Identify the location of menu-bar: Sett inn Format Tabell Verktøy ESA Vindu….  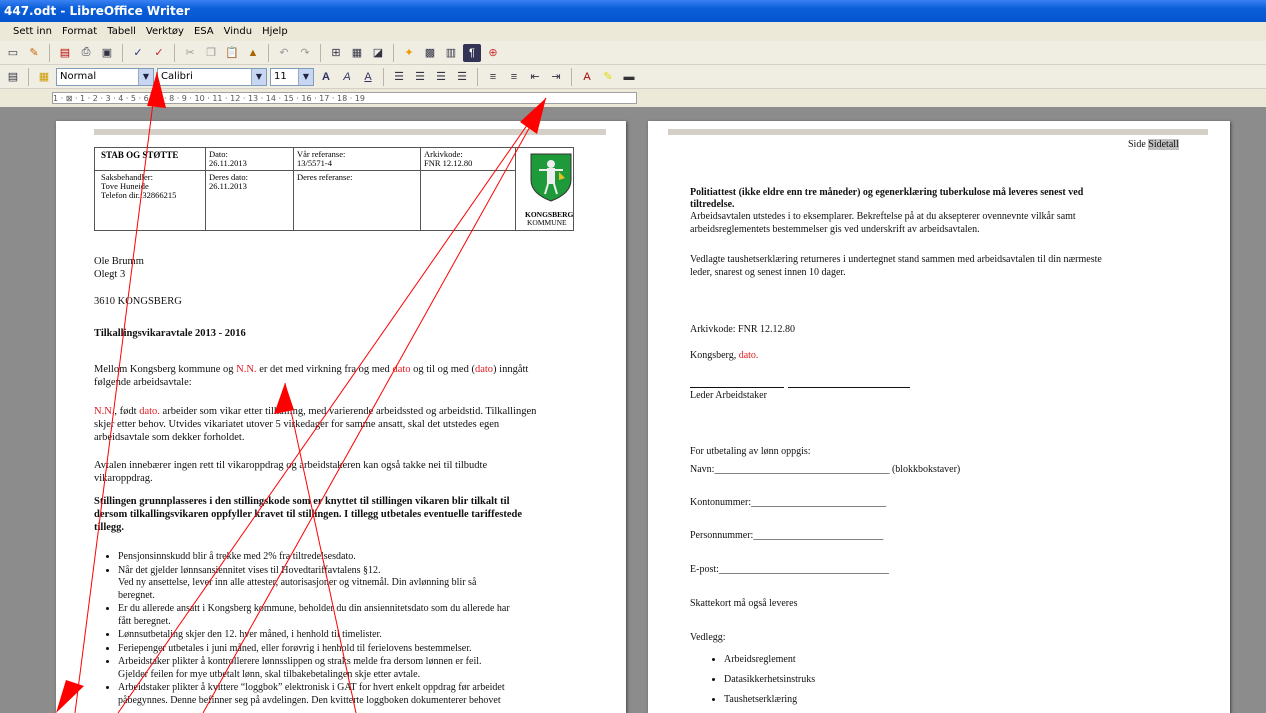
(633, 31).